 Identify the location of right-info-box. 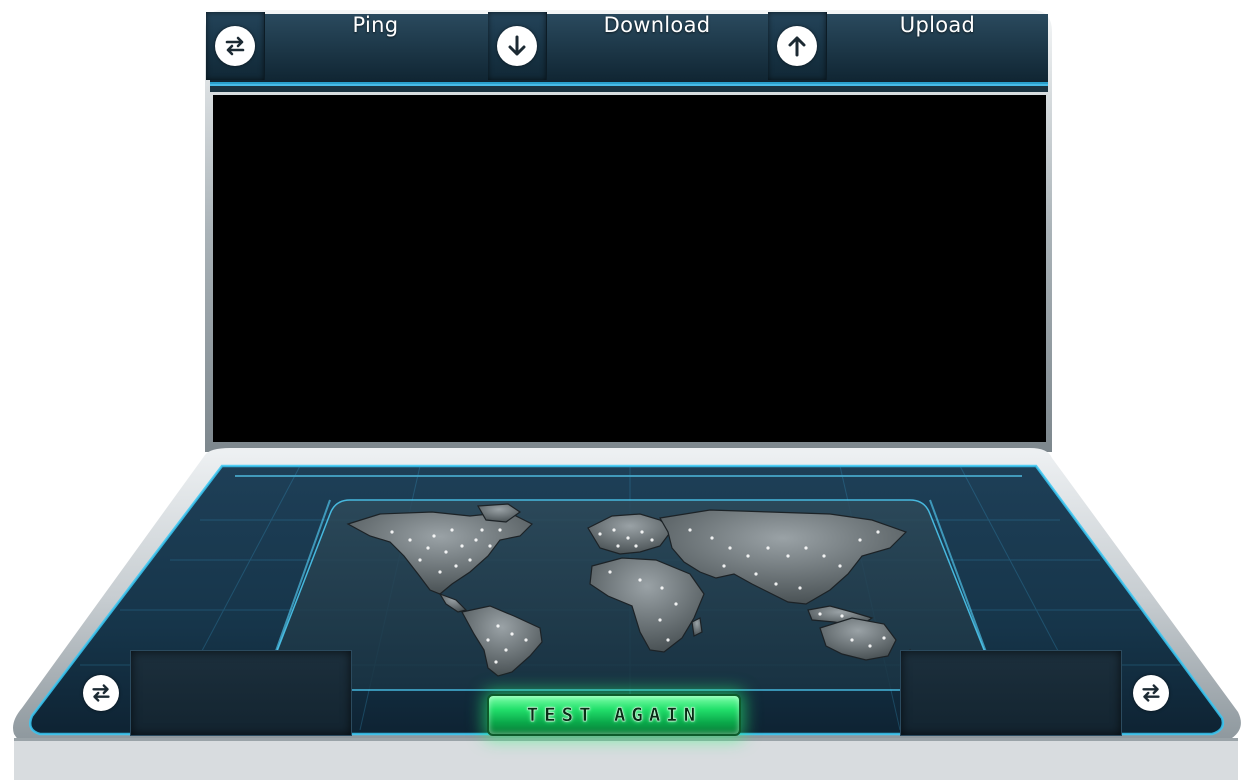
(1040, 693).